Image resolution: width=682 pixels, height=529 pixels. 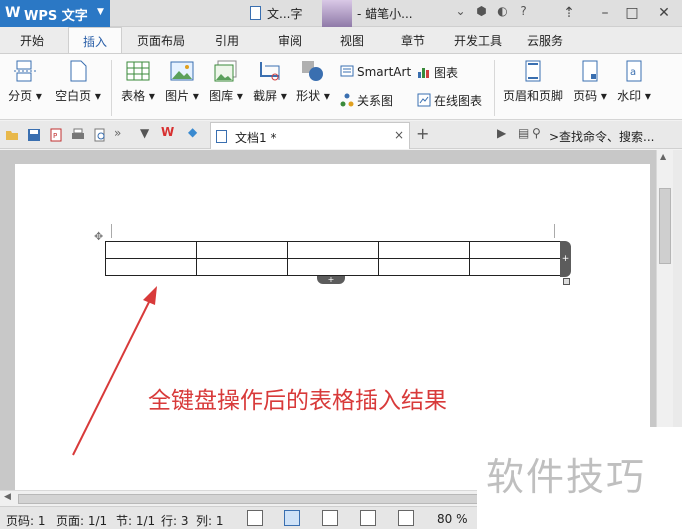 What do you see at coordinates (227, 40) in the screenshot?
I see `tab-references: 引用` at bounding box center [227, 40].